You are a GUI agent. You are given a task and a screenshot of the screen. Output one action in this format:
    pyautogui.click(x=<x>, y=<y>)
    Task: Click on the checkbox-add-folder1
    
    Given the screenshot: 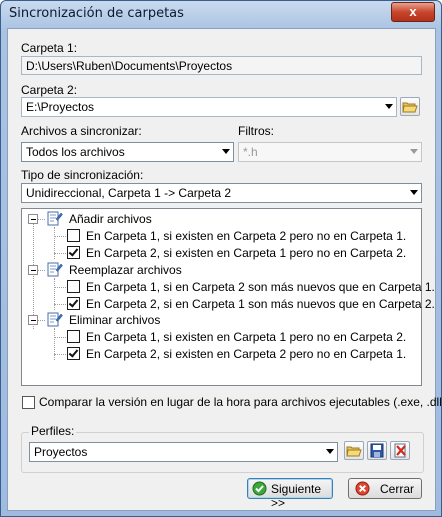 What is the action you would take?
    pyautogui.click(x=73, y=235)
    